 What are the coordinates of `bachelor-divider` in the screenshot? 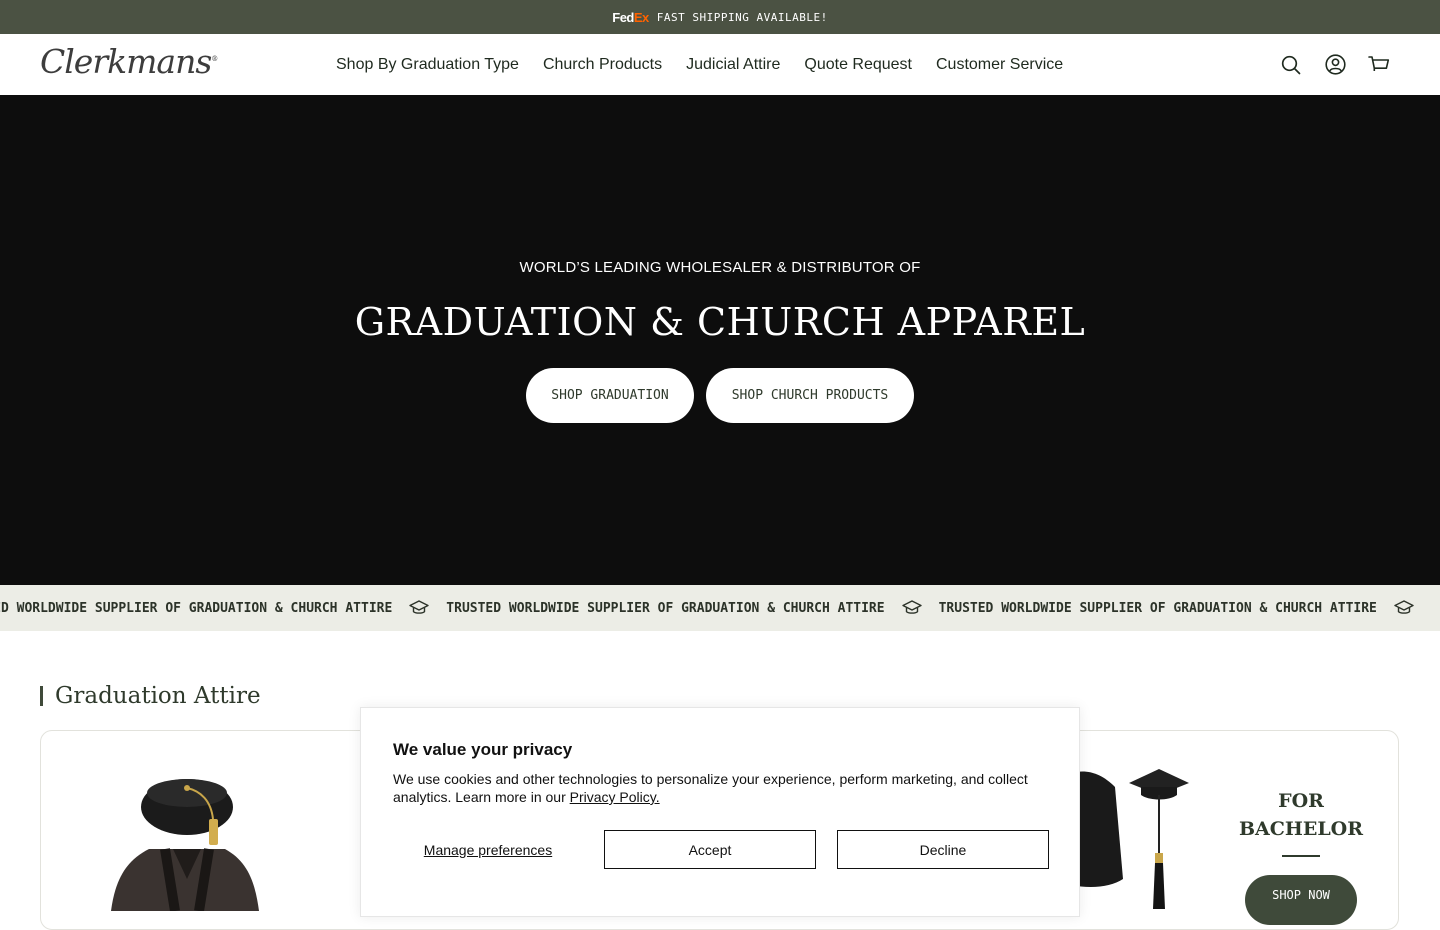 It's located at (1301, 856).